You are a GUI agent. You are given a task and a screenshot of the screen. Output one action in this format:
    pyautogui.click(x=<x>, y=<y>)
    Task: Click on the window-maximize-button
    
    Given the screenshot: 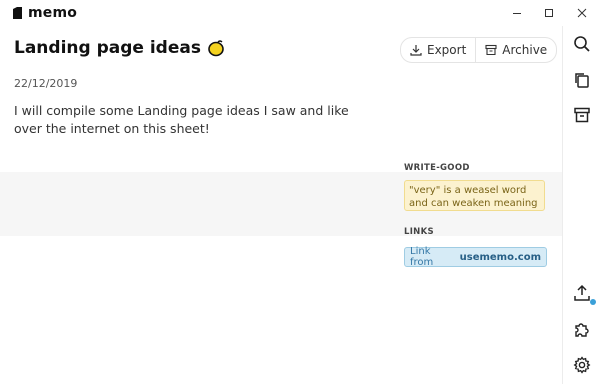 What is the action you would take?
    pyautogui.click(x=549, y=13)
    